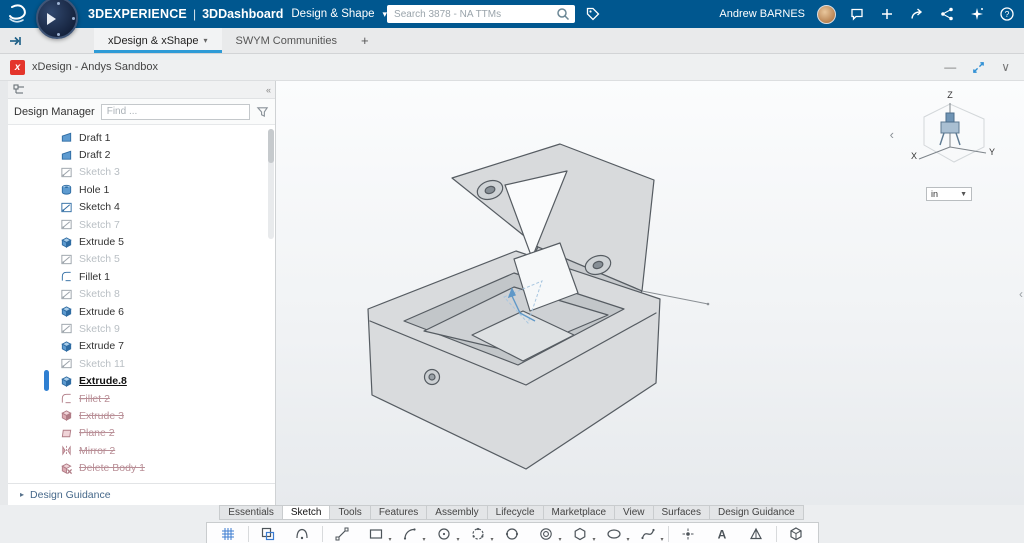 The height and width of the screenshot is (543, 1024). I want to click on ribbon-tab-view: View, so click(634, 512).